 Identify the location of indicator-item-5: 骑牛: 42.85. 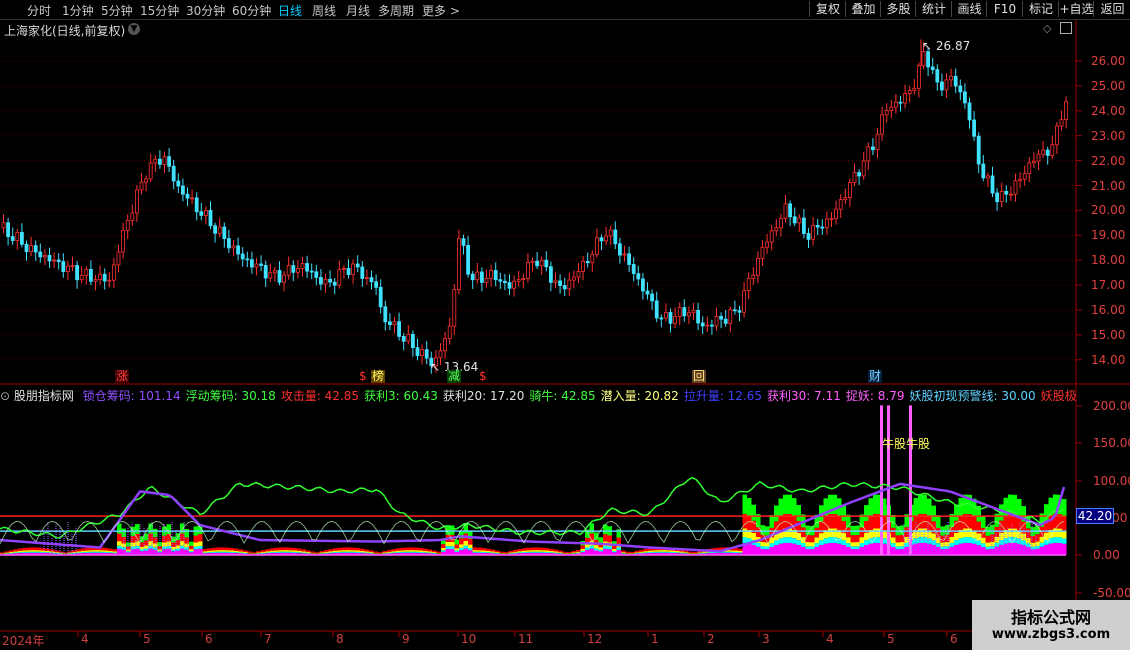
(562, 396).